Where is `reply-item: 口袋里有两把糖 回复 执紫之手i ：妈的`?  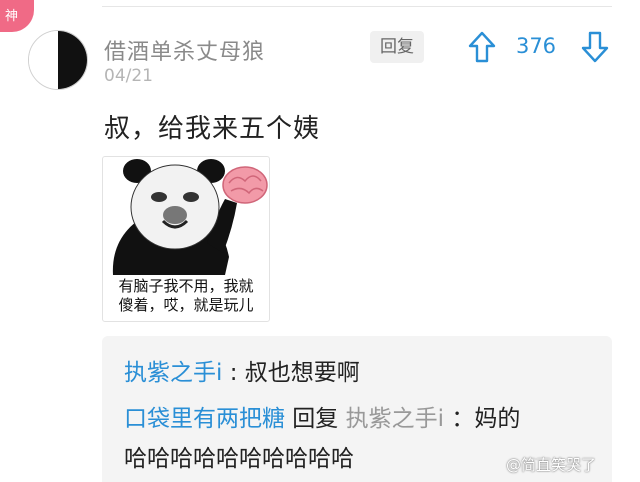
reply-item: 口袋里有两把糖 回复 执紫之手i ：妈的 is located at coordinates (322, 419).